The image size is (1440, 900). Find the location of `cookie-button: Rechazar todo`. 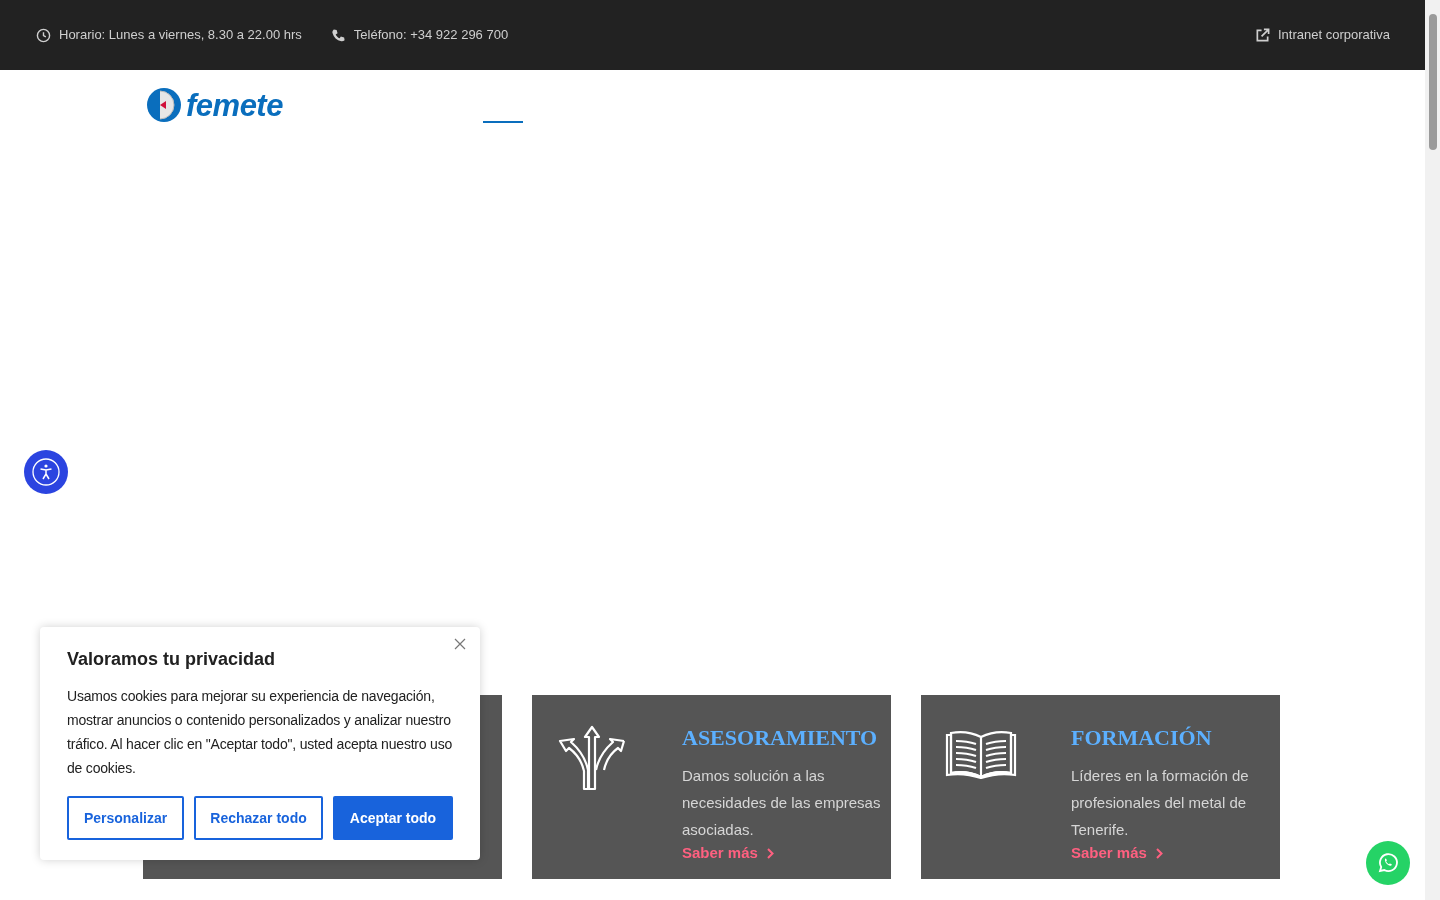

cookie-button: Rechazar todo is located at coordinates (258, 818).